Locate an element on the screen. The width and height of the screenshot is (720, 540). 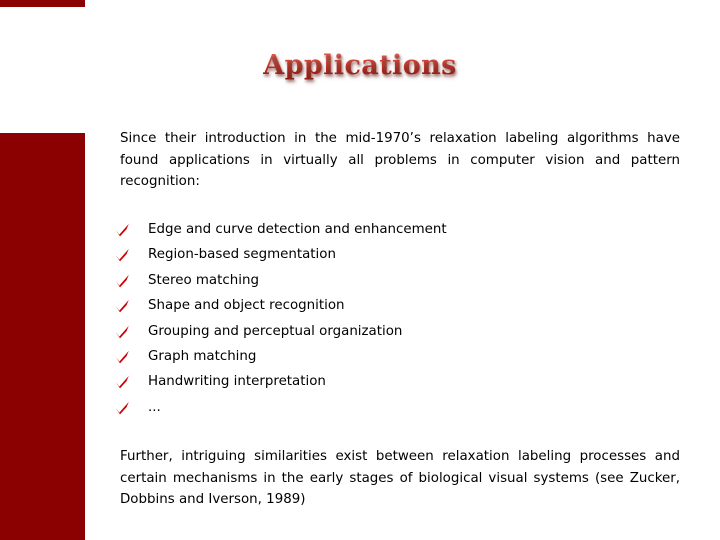
list-item-label: Shape and object recognition is located at coordinates (246, 306).